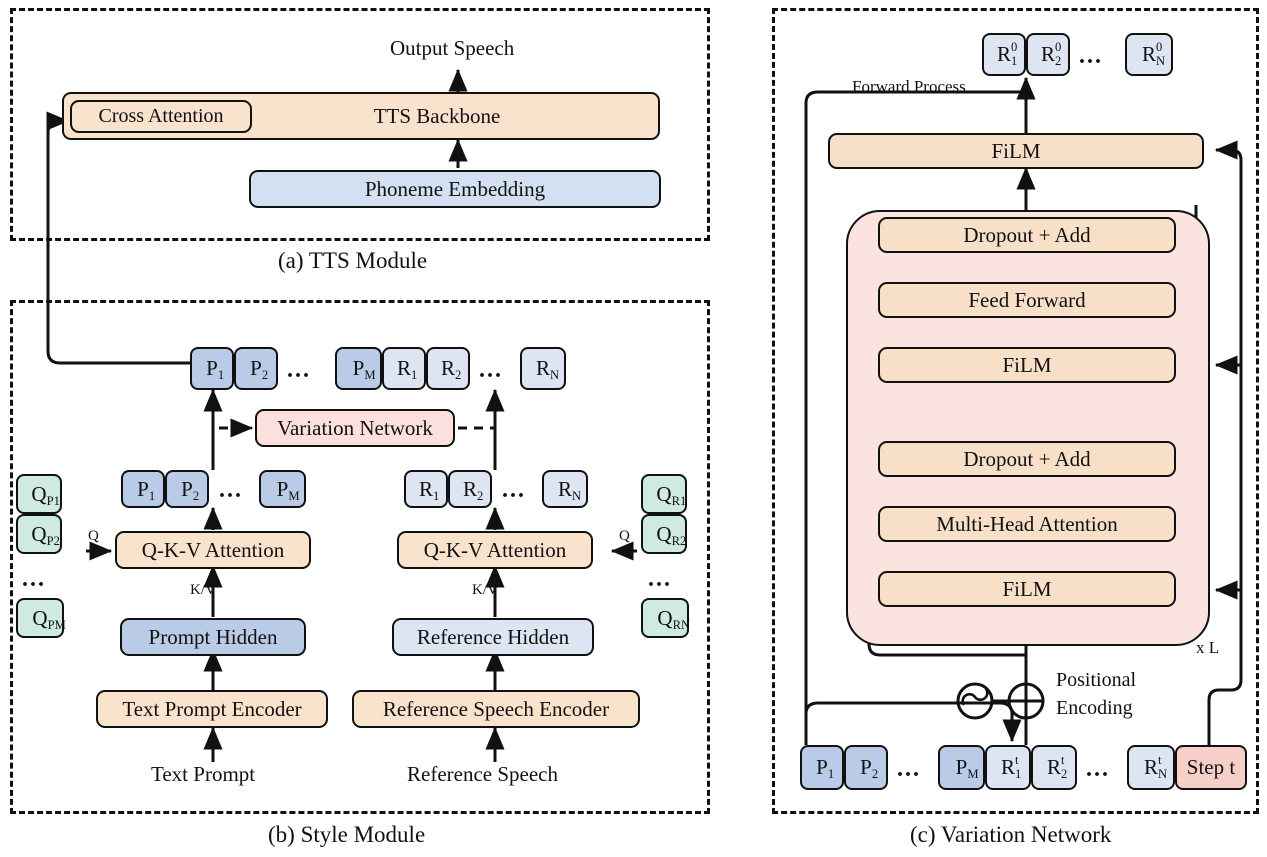 The image size is (1267, 857). Describe the element at coordinates (282, 489) in the screenshot. I see `prompt-token-PM: PM` at that location.